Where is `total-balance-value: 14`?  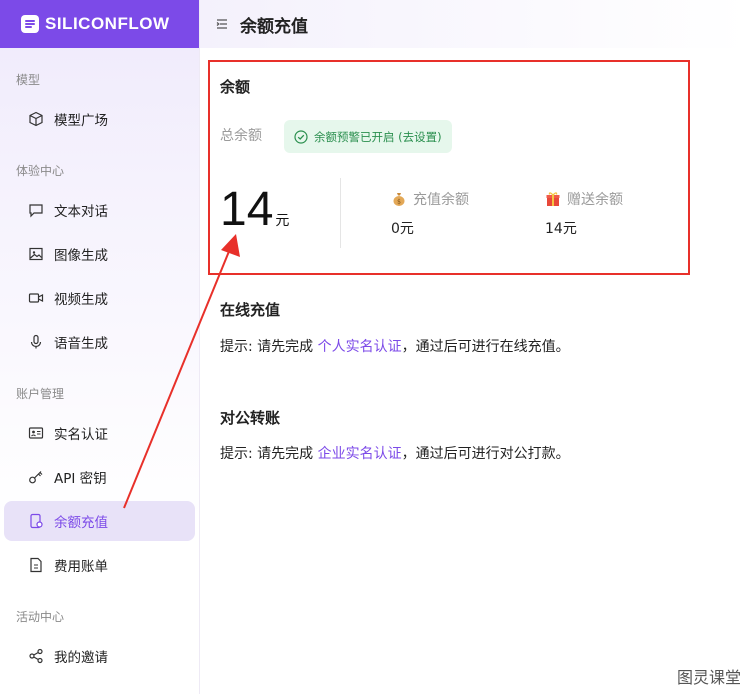
total-balance-value: 14 is located at coordinates (247, 209).